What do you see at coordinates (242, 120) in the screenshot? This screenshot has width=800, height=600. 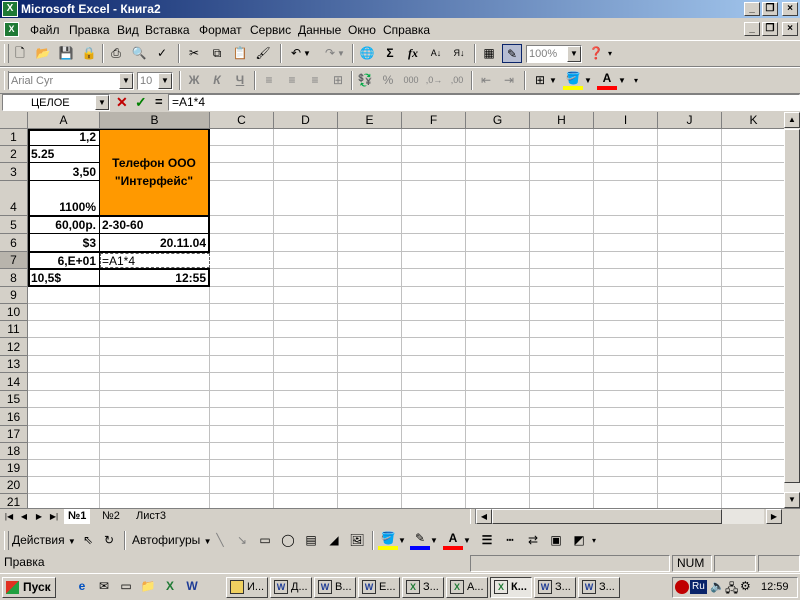 I see `column-header-c: C` at bounding box center [242, 120].